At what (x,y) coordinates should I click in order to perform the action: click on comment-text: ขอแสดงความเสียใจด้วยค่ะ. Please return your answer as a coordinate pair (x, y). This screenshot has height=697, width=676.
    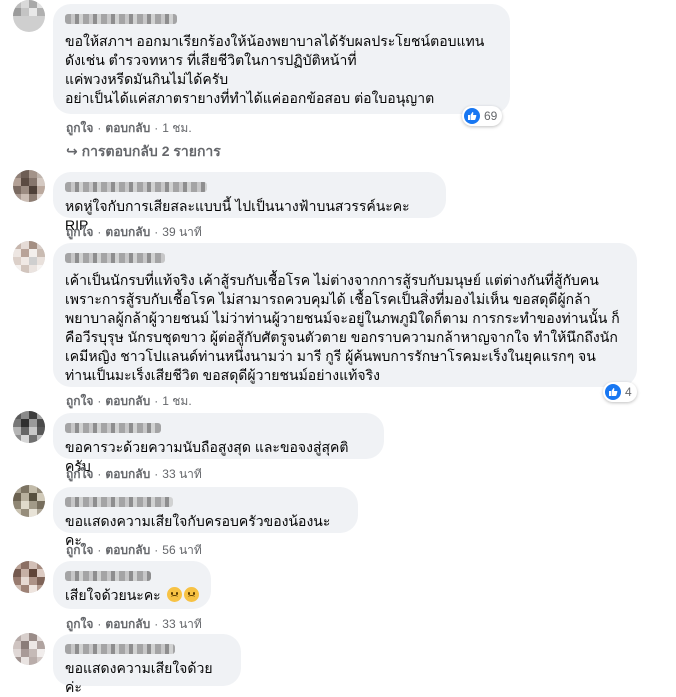
    Looking at the image, I should click on (139, 677).